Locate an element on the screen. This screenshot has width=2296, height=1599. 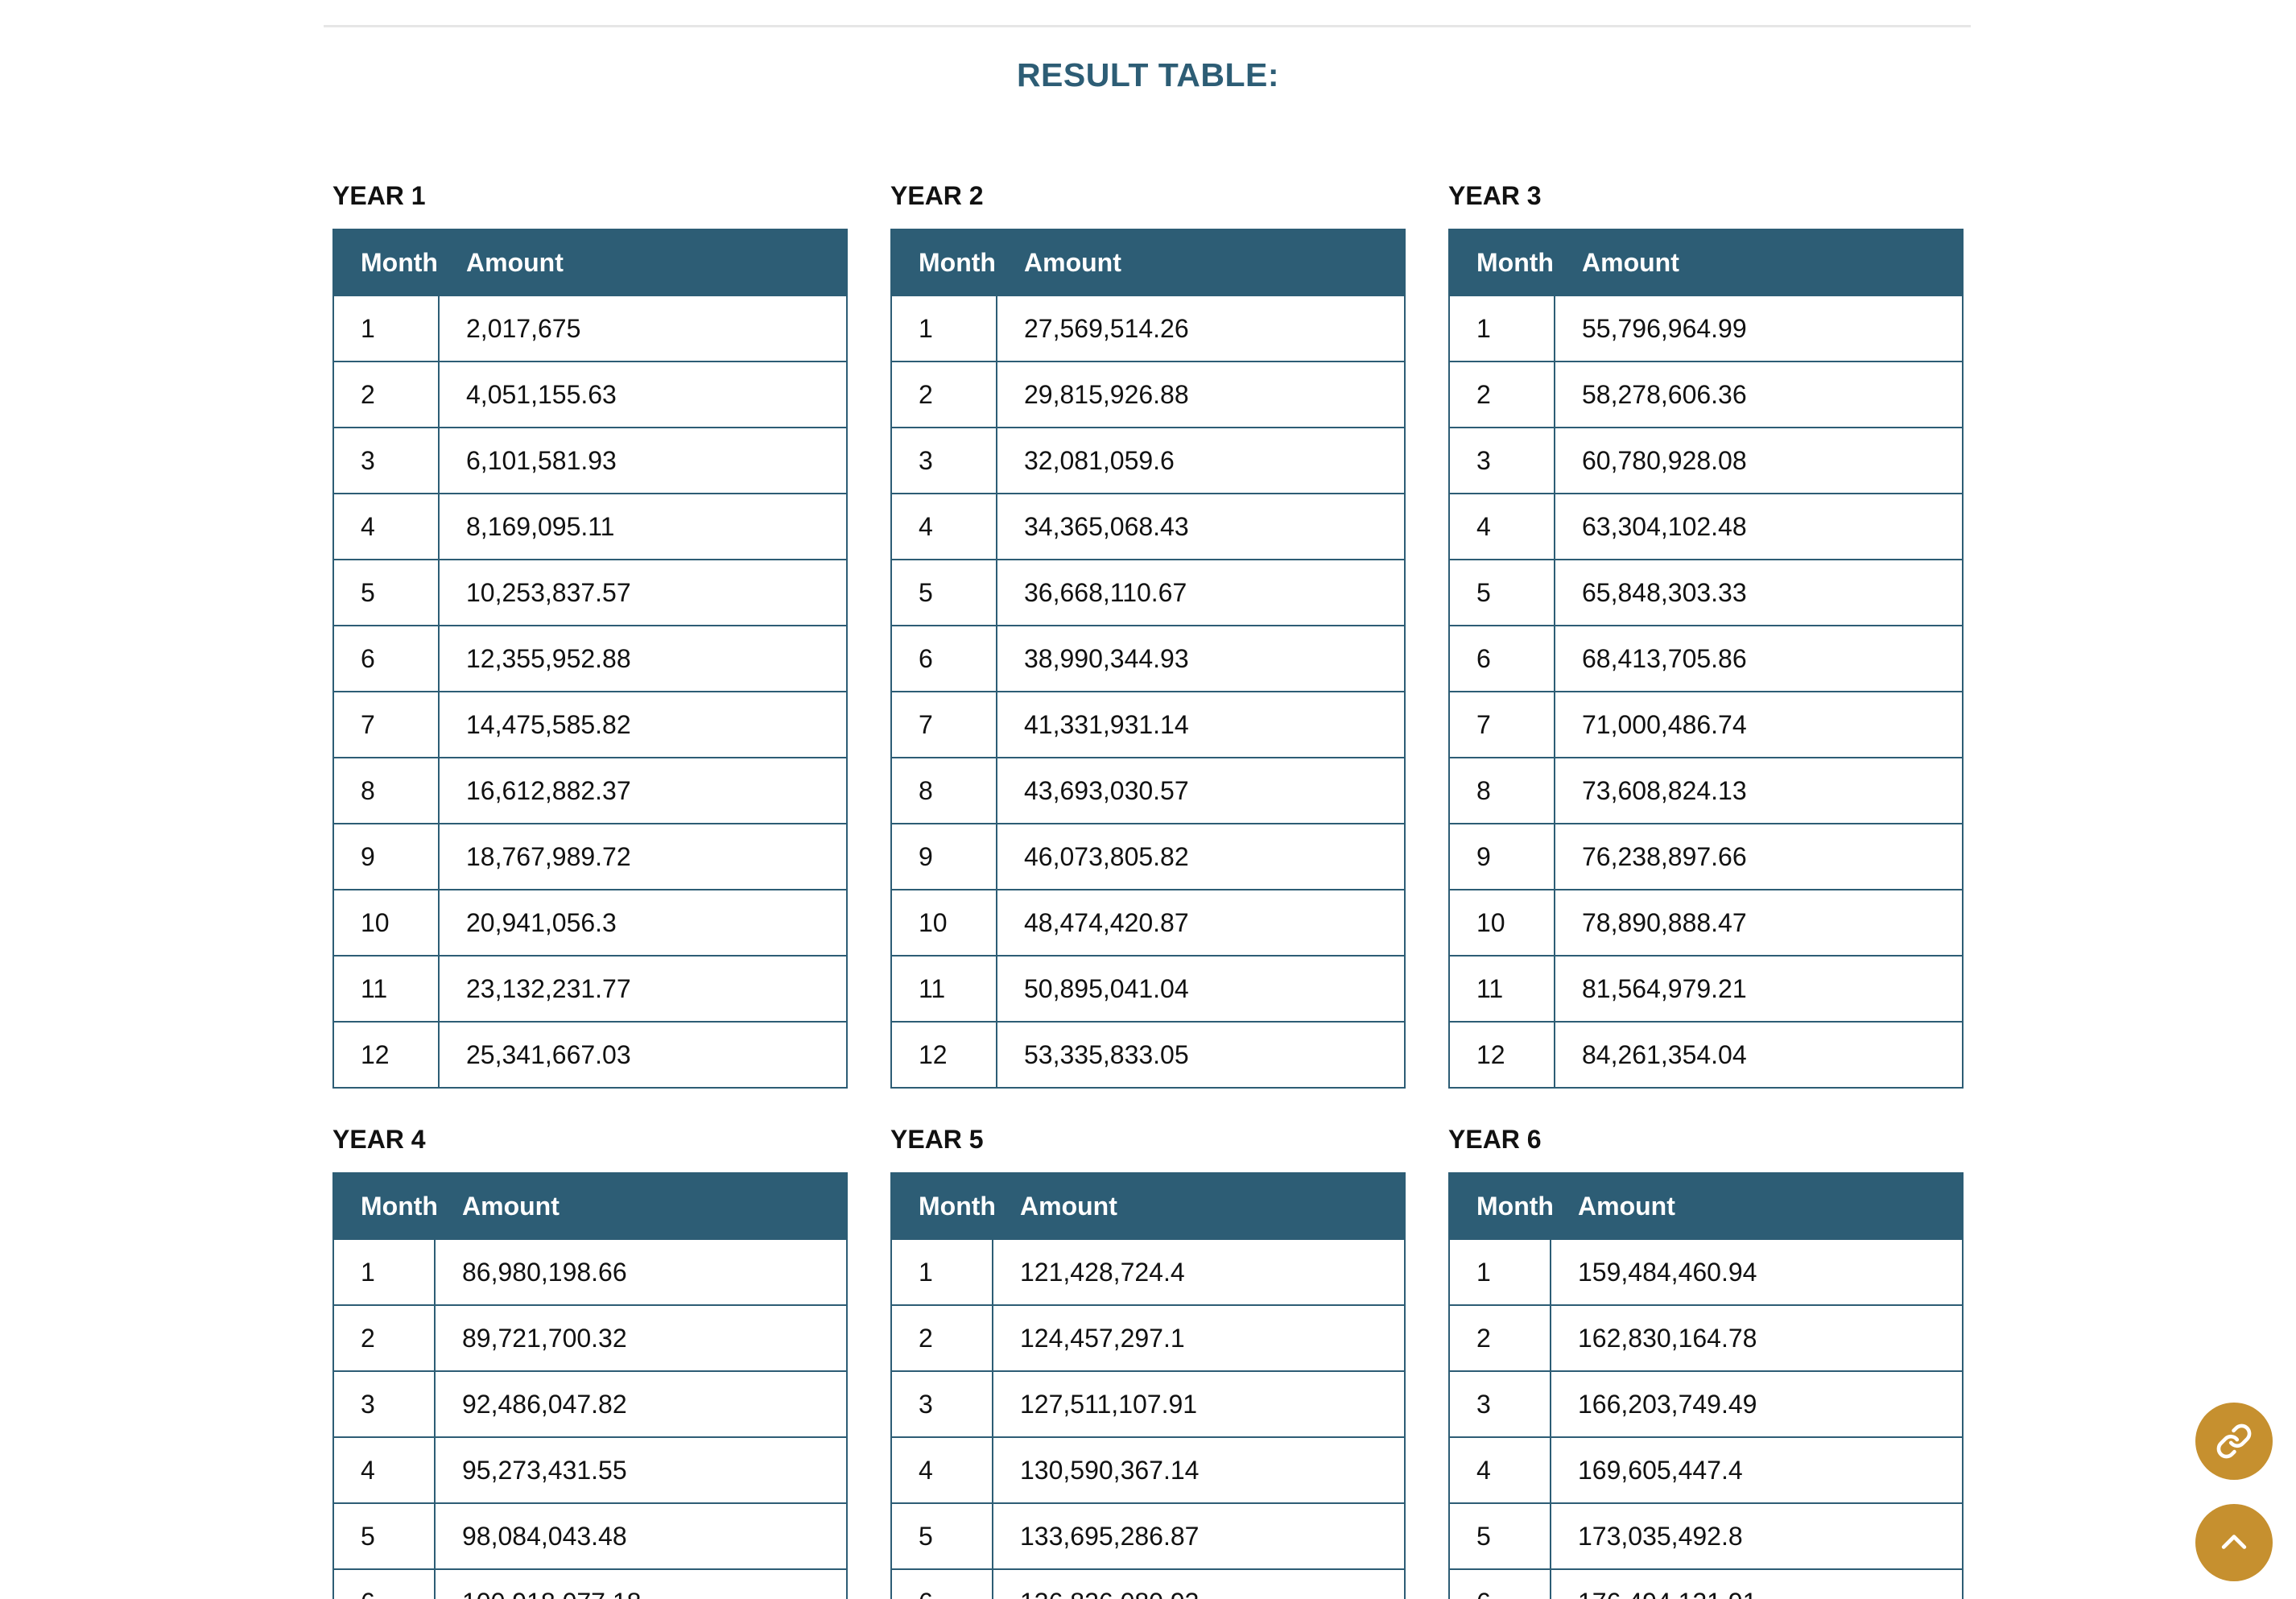
table-row: 6136,826,080.93 is located at coordinates (1148, 1583).